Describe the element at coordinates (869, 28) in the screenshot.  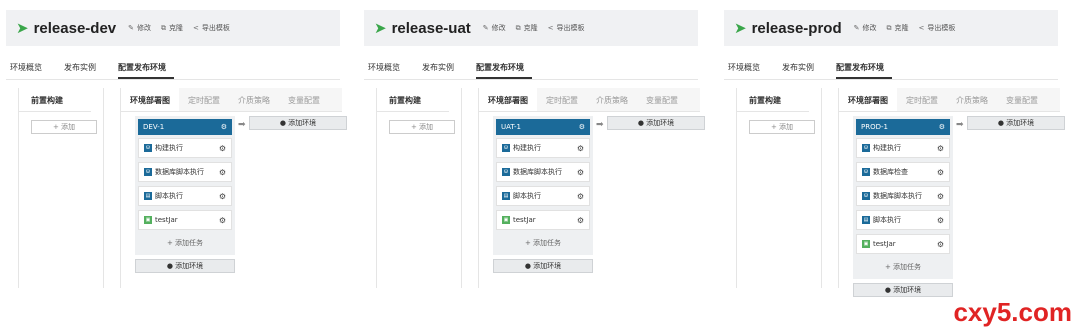
I see `edit-label: 修改` at that location.